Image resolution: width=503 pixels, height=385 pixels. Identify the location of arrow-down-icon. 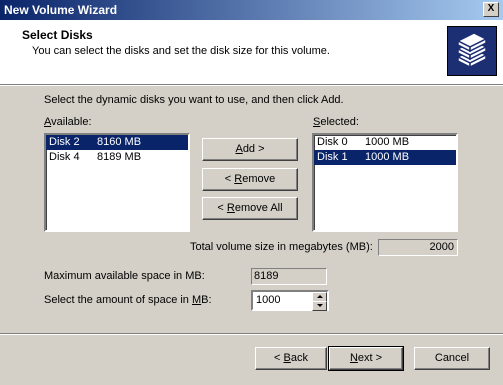
(320, 305).